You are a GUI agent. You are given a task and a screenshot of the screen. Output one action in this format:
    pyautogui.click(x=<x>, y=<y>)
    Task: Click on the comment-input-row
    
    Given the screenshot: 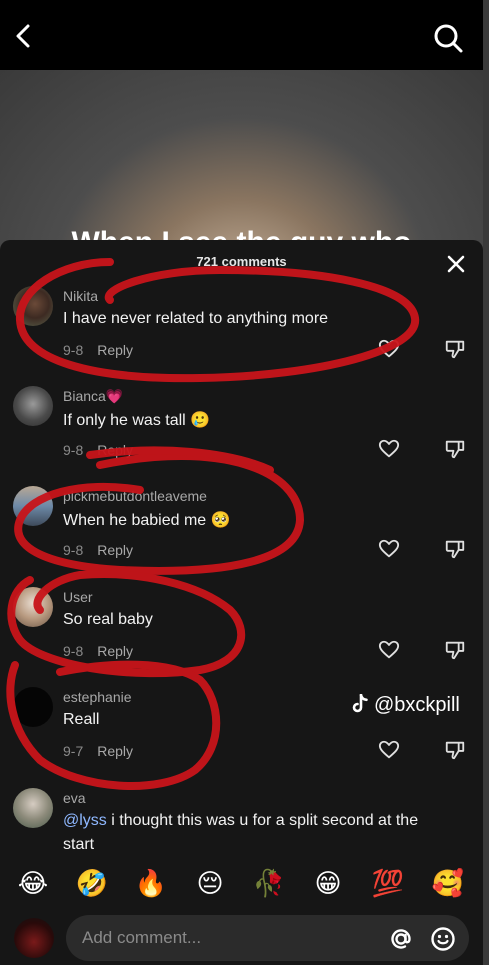 What is the action you would take?
    pyautogui.click(x=241, y=938)
    